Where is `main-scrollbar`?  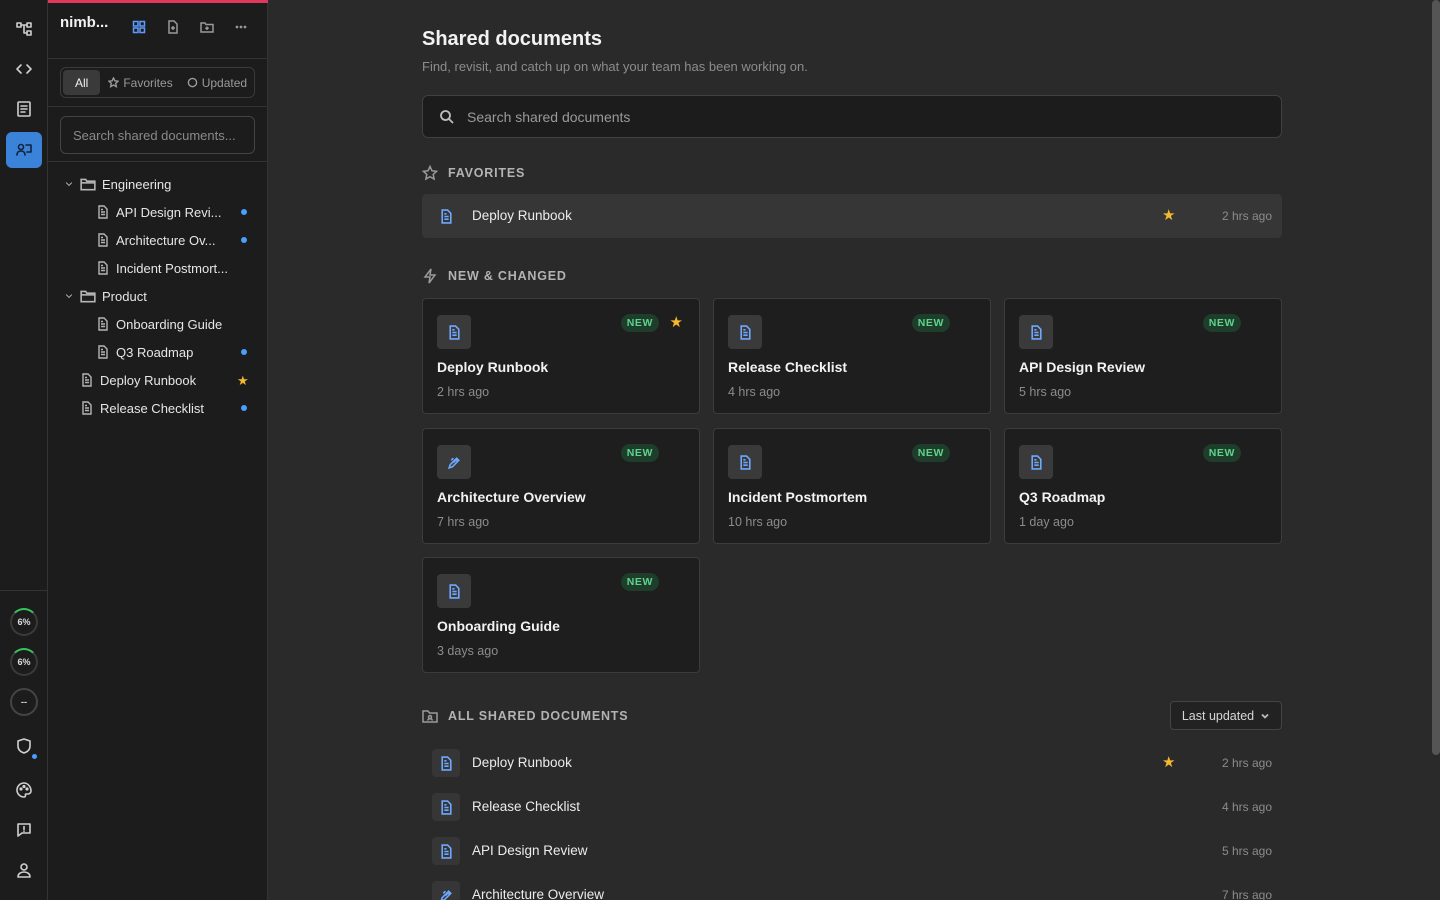 main-scrollbar is located at coordinates (1436, 377).